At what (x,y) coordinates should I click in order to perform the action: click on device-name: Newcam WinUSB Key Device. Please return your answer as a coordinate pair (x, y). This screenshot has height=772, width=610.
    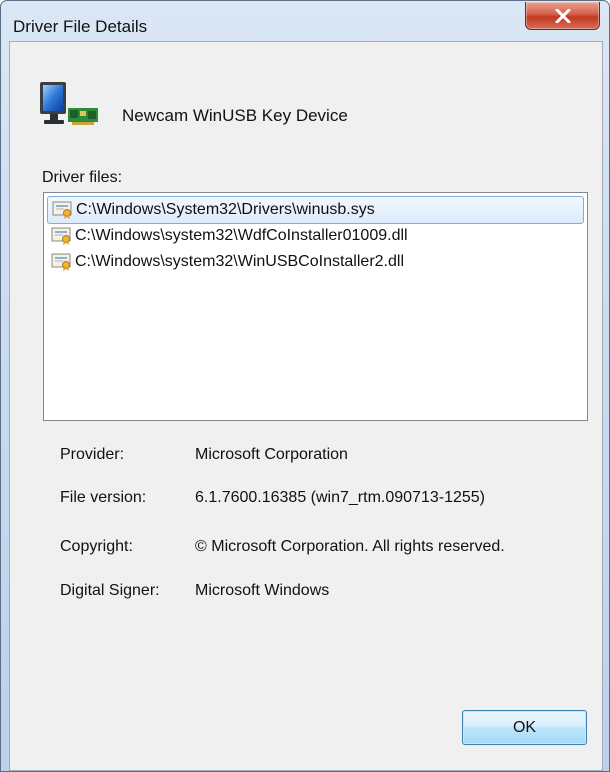
    Looking at the image, I should click on (235, 115).